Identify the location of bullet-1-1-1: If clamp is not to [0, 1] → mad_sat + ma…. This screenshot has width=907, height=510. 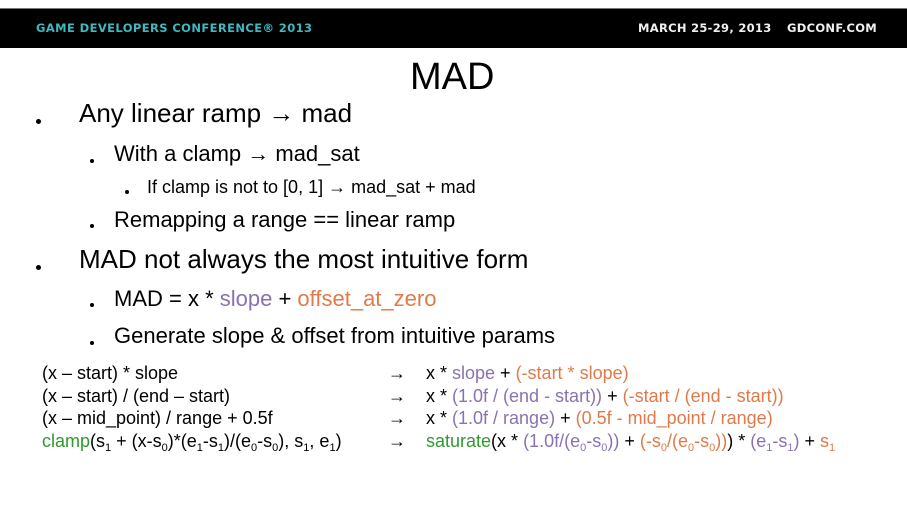
(311, 187).